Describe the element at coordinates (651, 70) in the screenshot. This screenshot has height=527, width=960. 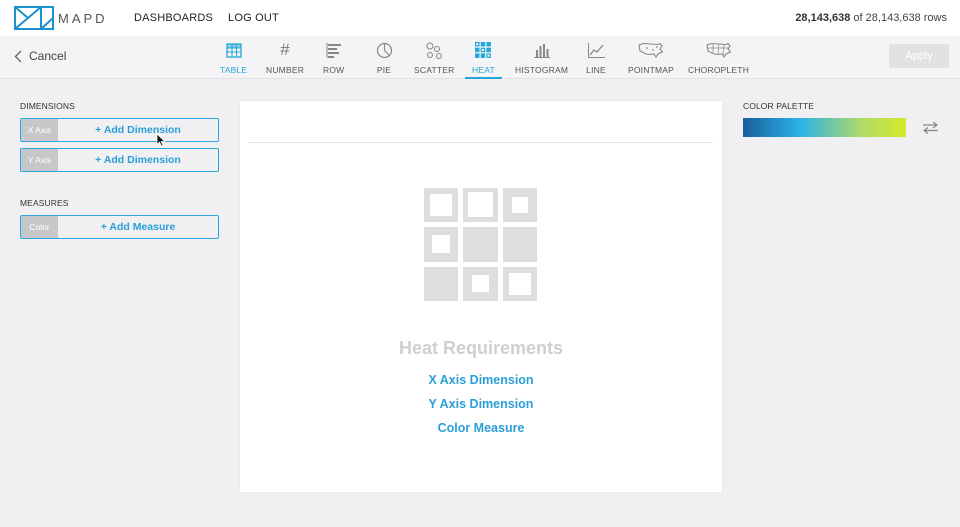
I see `chart-type-label: POINTMAP` at that location.